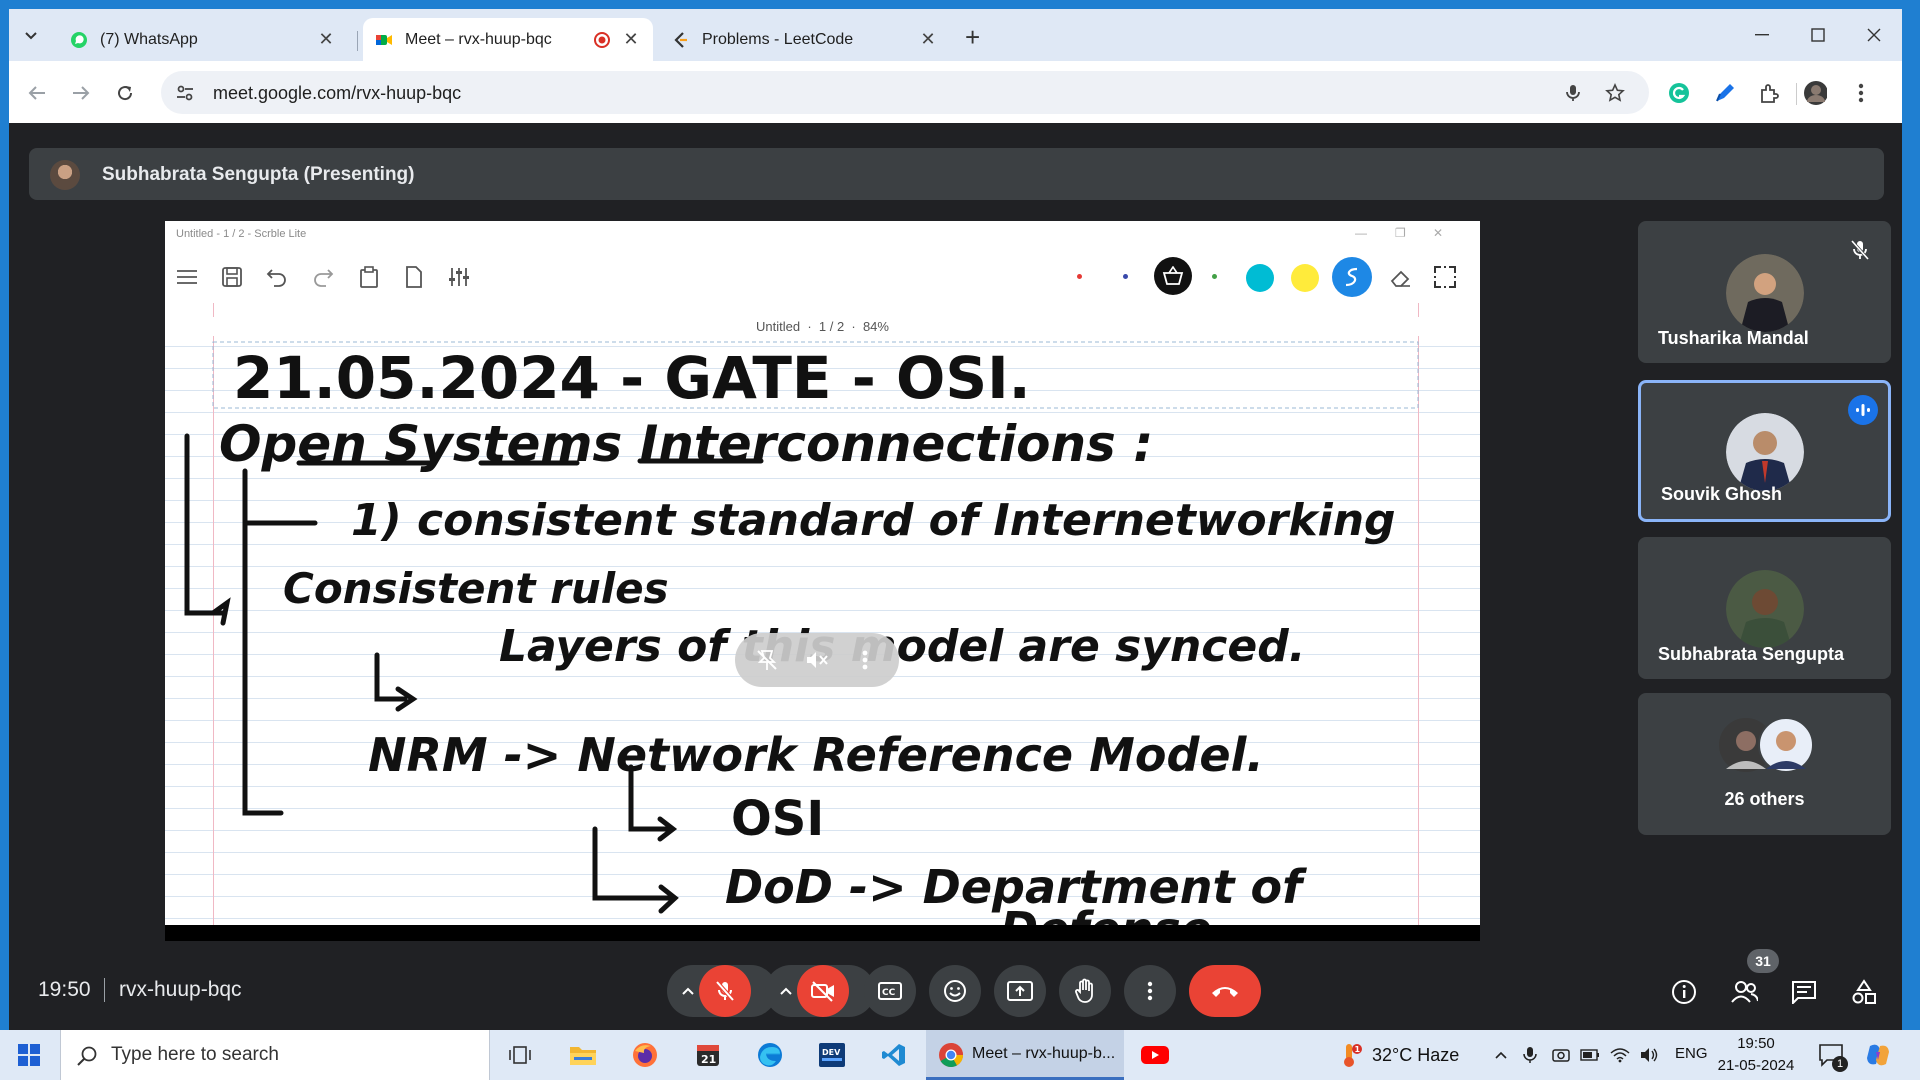  What do you see at coordinates (972, 37) in the screenshot?
I see `new-tab-button: +` at bounding box center [972, 37].